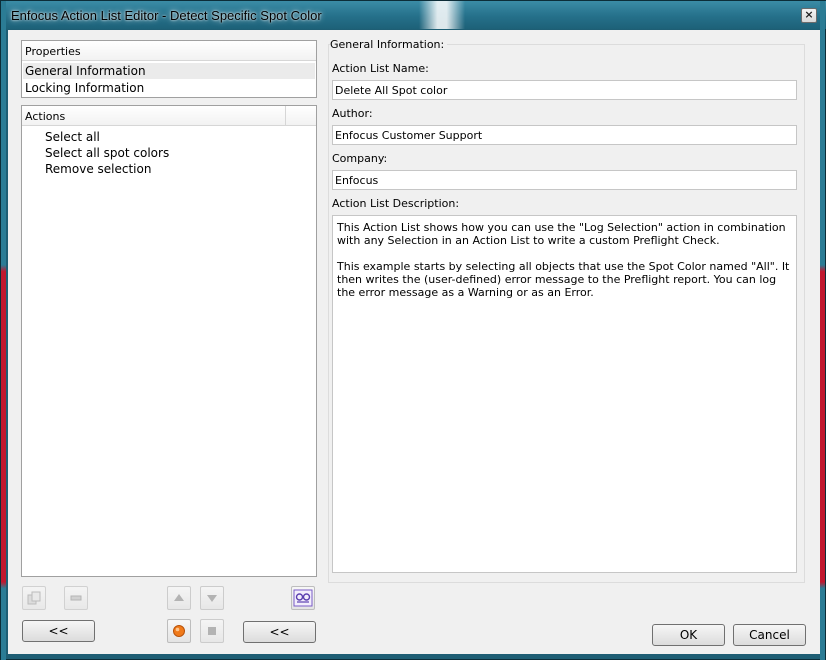 The height and width of the screenshot is (660, 826). What do you see at coordinates (380, 68) in the screenshot?
I see `action-list-name-label: Action List Name:` at bounding box center [380, 68].